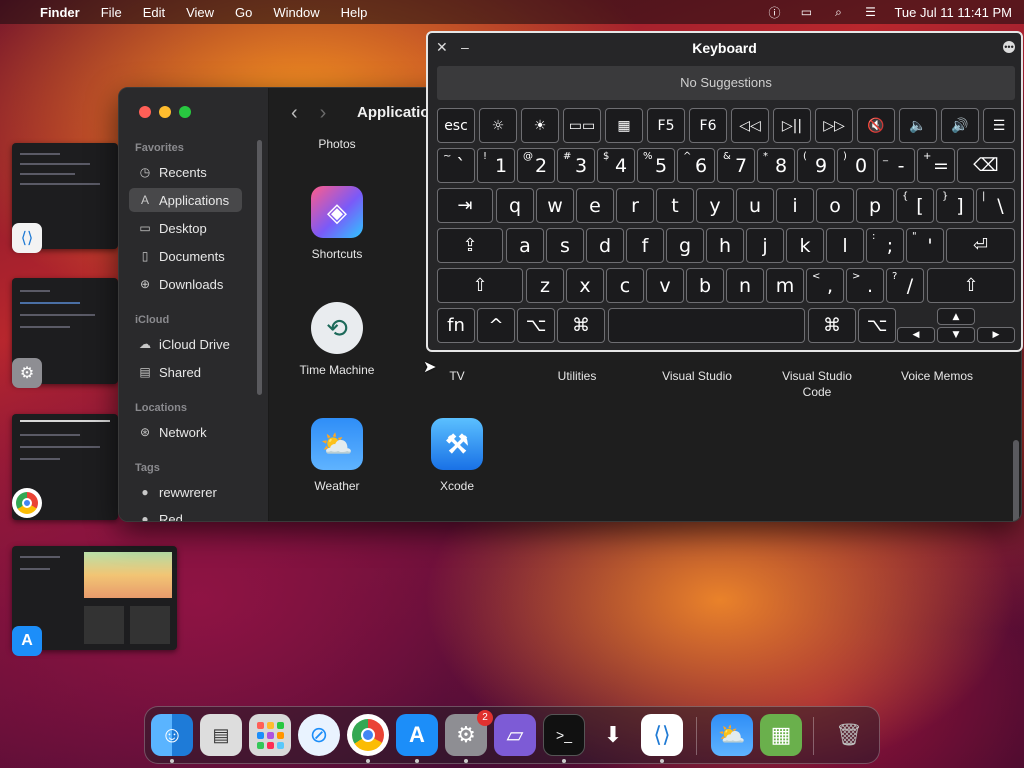 Image resolution: width=1024 pixels, height=768 pixels. I want to click on key-volume-up: 🔊, so click(960, 125).